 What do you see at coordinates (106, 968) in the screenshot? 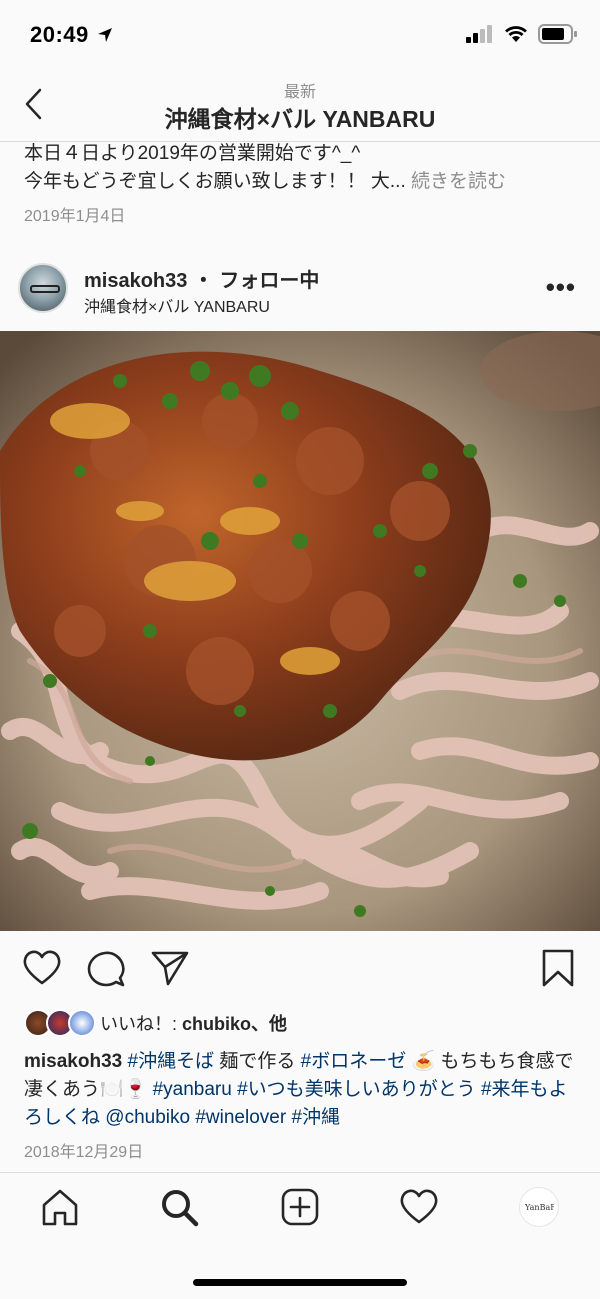
I see `comment-icon` at bounding box center [106, 968].